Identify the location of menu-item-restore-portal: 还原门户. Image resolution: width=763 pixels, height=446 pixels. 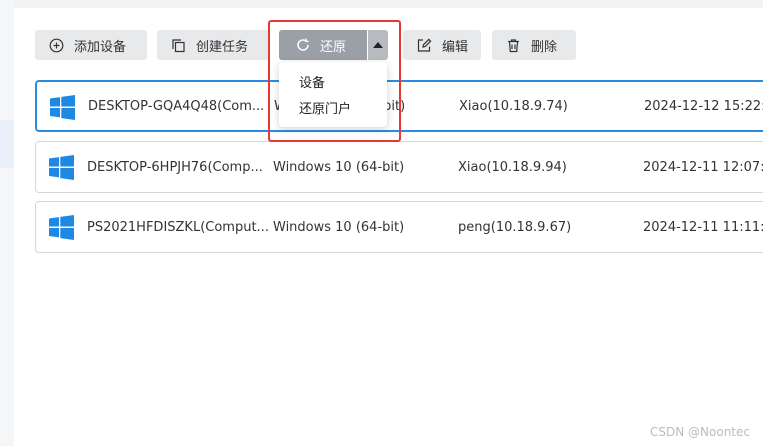
(333, 110).